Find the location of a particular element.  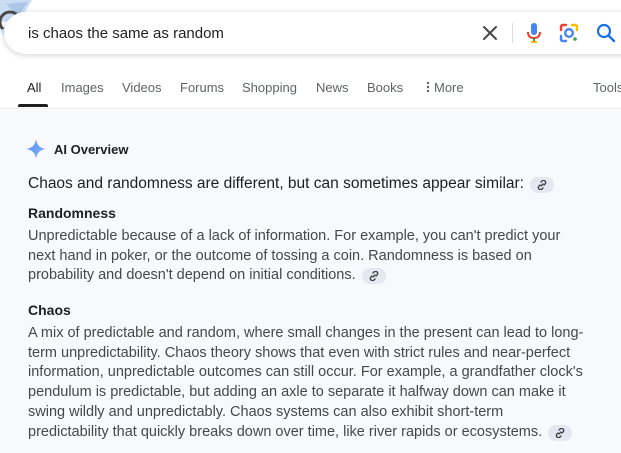

tab-news: News is located at coordinates (332, 87).